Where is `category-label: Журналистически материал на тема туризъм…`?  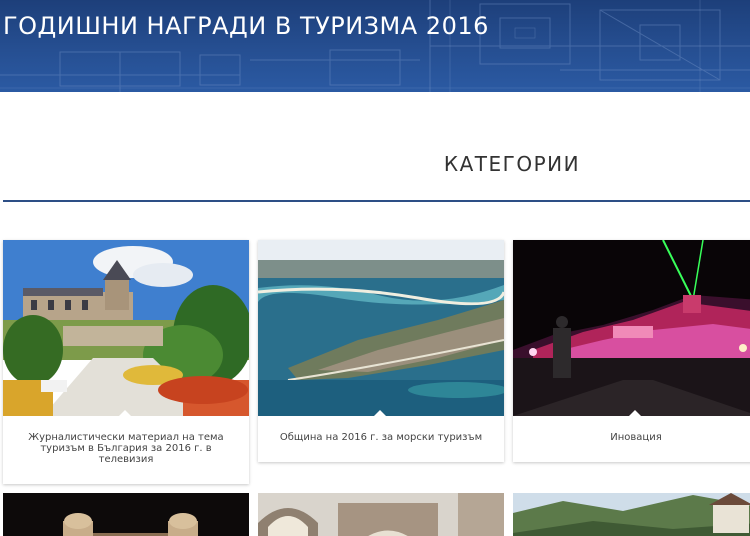 category-label: Журналистически материал на тема туризъм… is located at coordinates (126, 448).